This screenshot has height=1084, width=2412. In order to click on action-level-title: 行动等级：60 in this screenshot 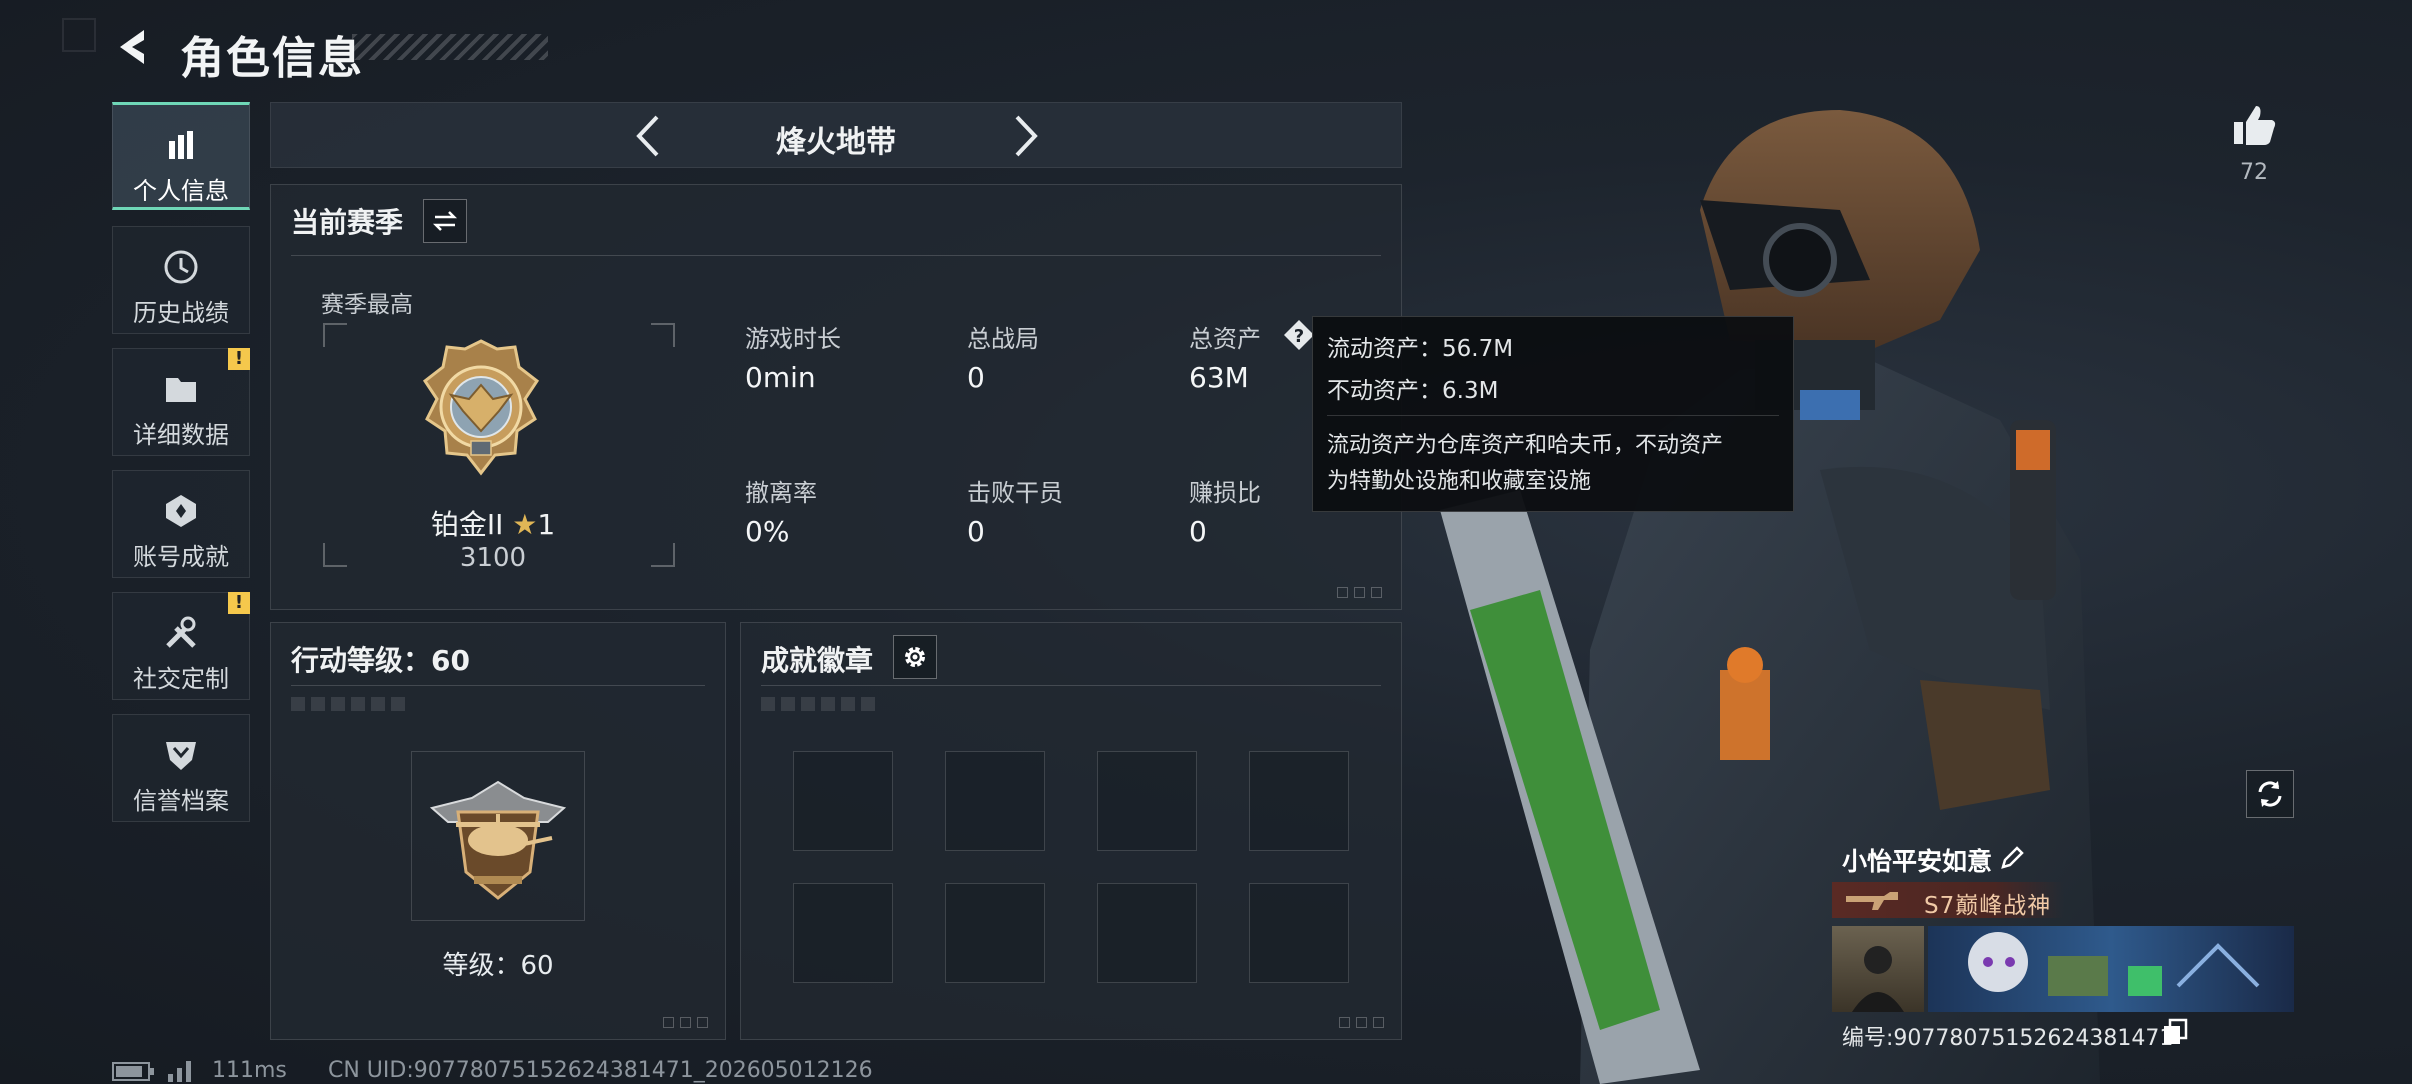, I will do `click(380, 660)`.